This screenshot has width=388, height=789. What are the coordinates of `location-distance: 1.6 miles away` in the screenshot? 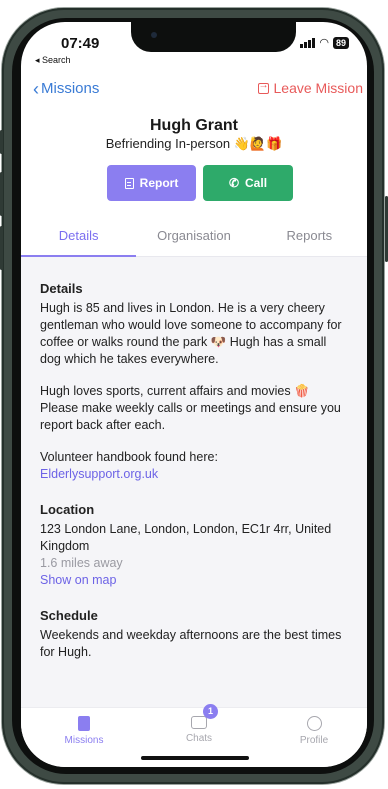 It's located at (81, 563).